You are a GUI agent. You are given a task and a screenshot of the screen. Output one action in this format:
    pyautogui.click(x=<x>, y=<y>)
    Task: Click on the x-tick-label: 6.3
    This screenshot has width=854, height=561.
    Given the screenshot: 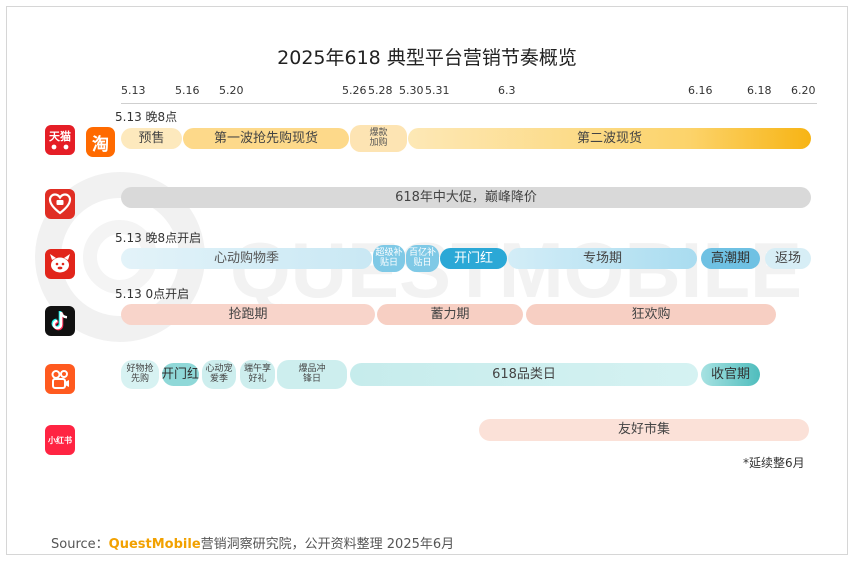 What is the action you would take?
    pyautogui.click(x=507, y=90)
    